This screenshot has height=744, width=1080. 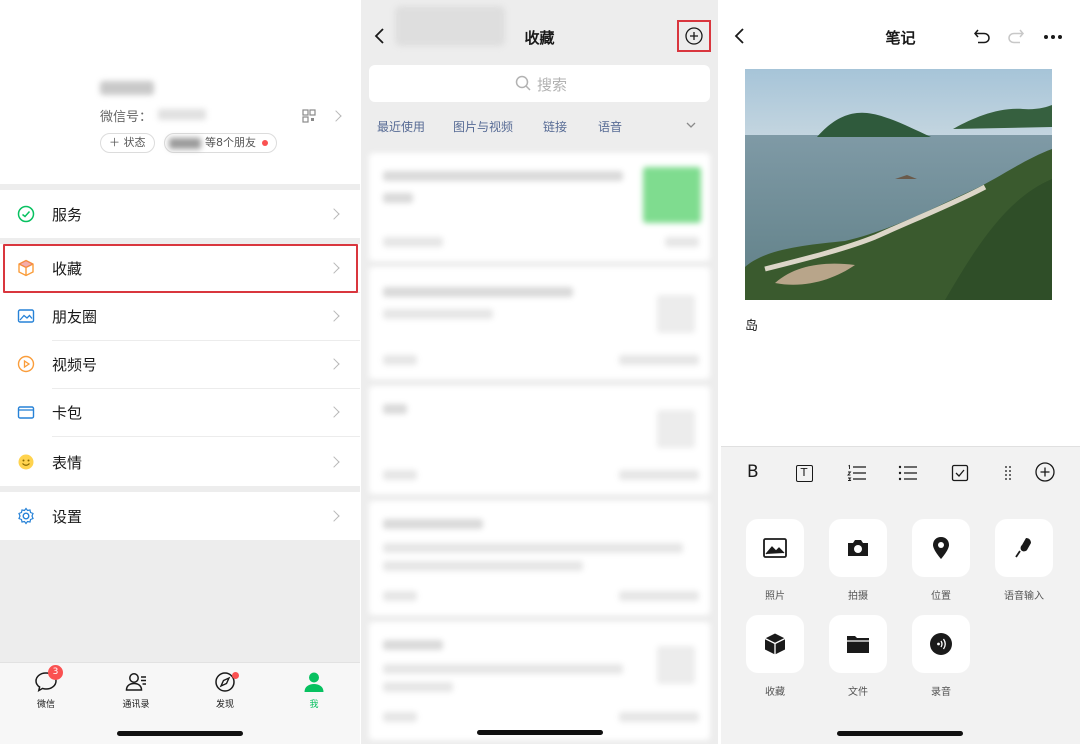 I want to click on status-button: ＋ 状态, so click(x=127, y=143).